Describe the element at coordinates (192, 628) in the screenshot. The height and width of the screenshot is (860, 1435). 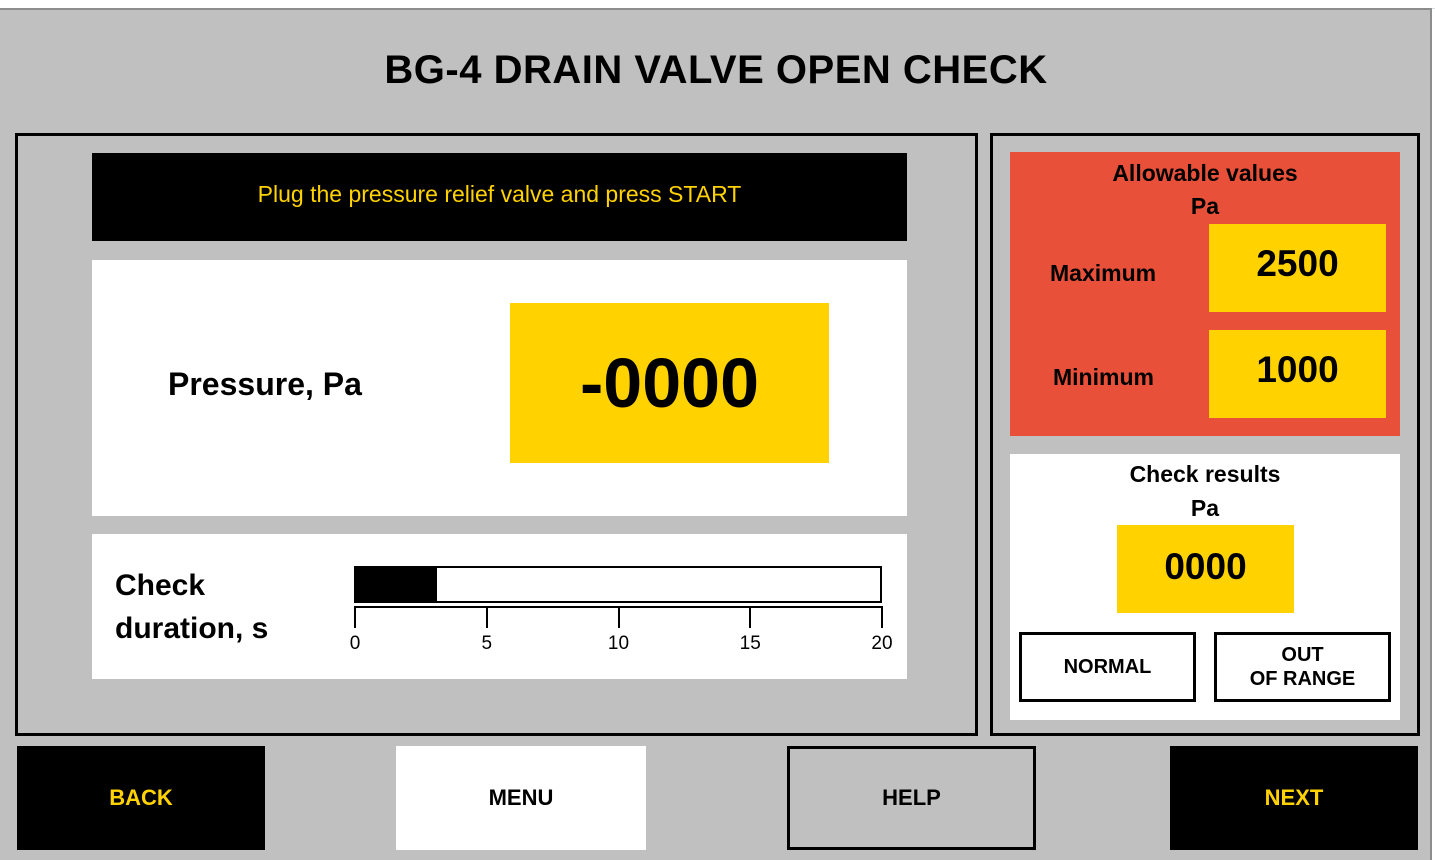
I see `duration-label-line2: duration, s` at that location.